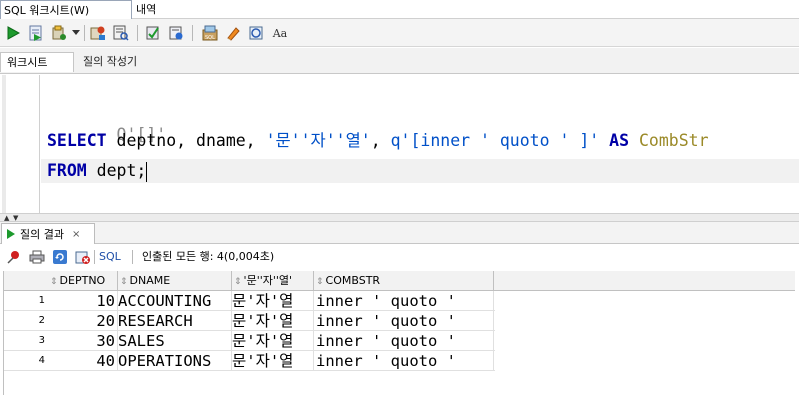 Image resolution: width=799 pixels, height=396 pixels. I want to click on grid-header: ⇕ DEPTNO ⇕ DNAME ⇕ '문''자''열' ⇕ COMBSTR, so click(399, 281).